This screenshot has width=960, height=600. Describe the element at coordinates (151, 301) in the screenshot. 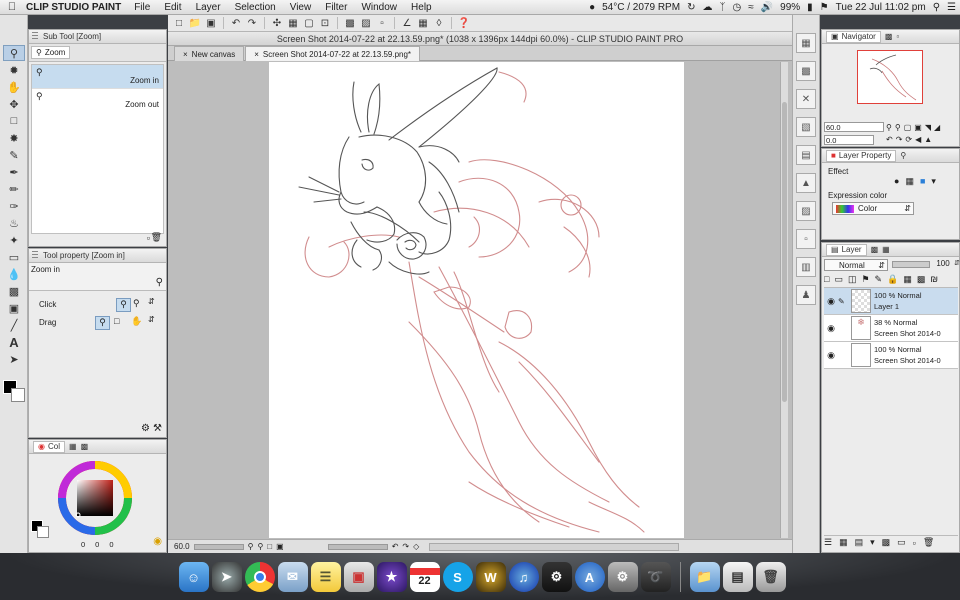

I see `click-stepper: ⇵` at that location.